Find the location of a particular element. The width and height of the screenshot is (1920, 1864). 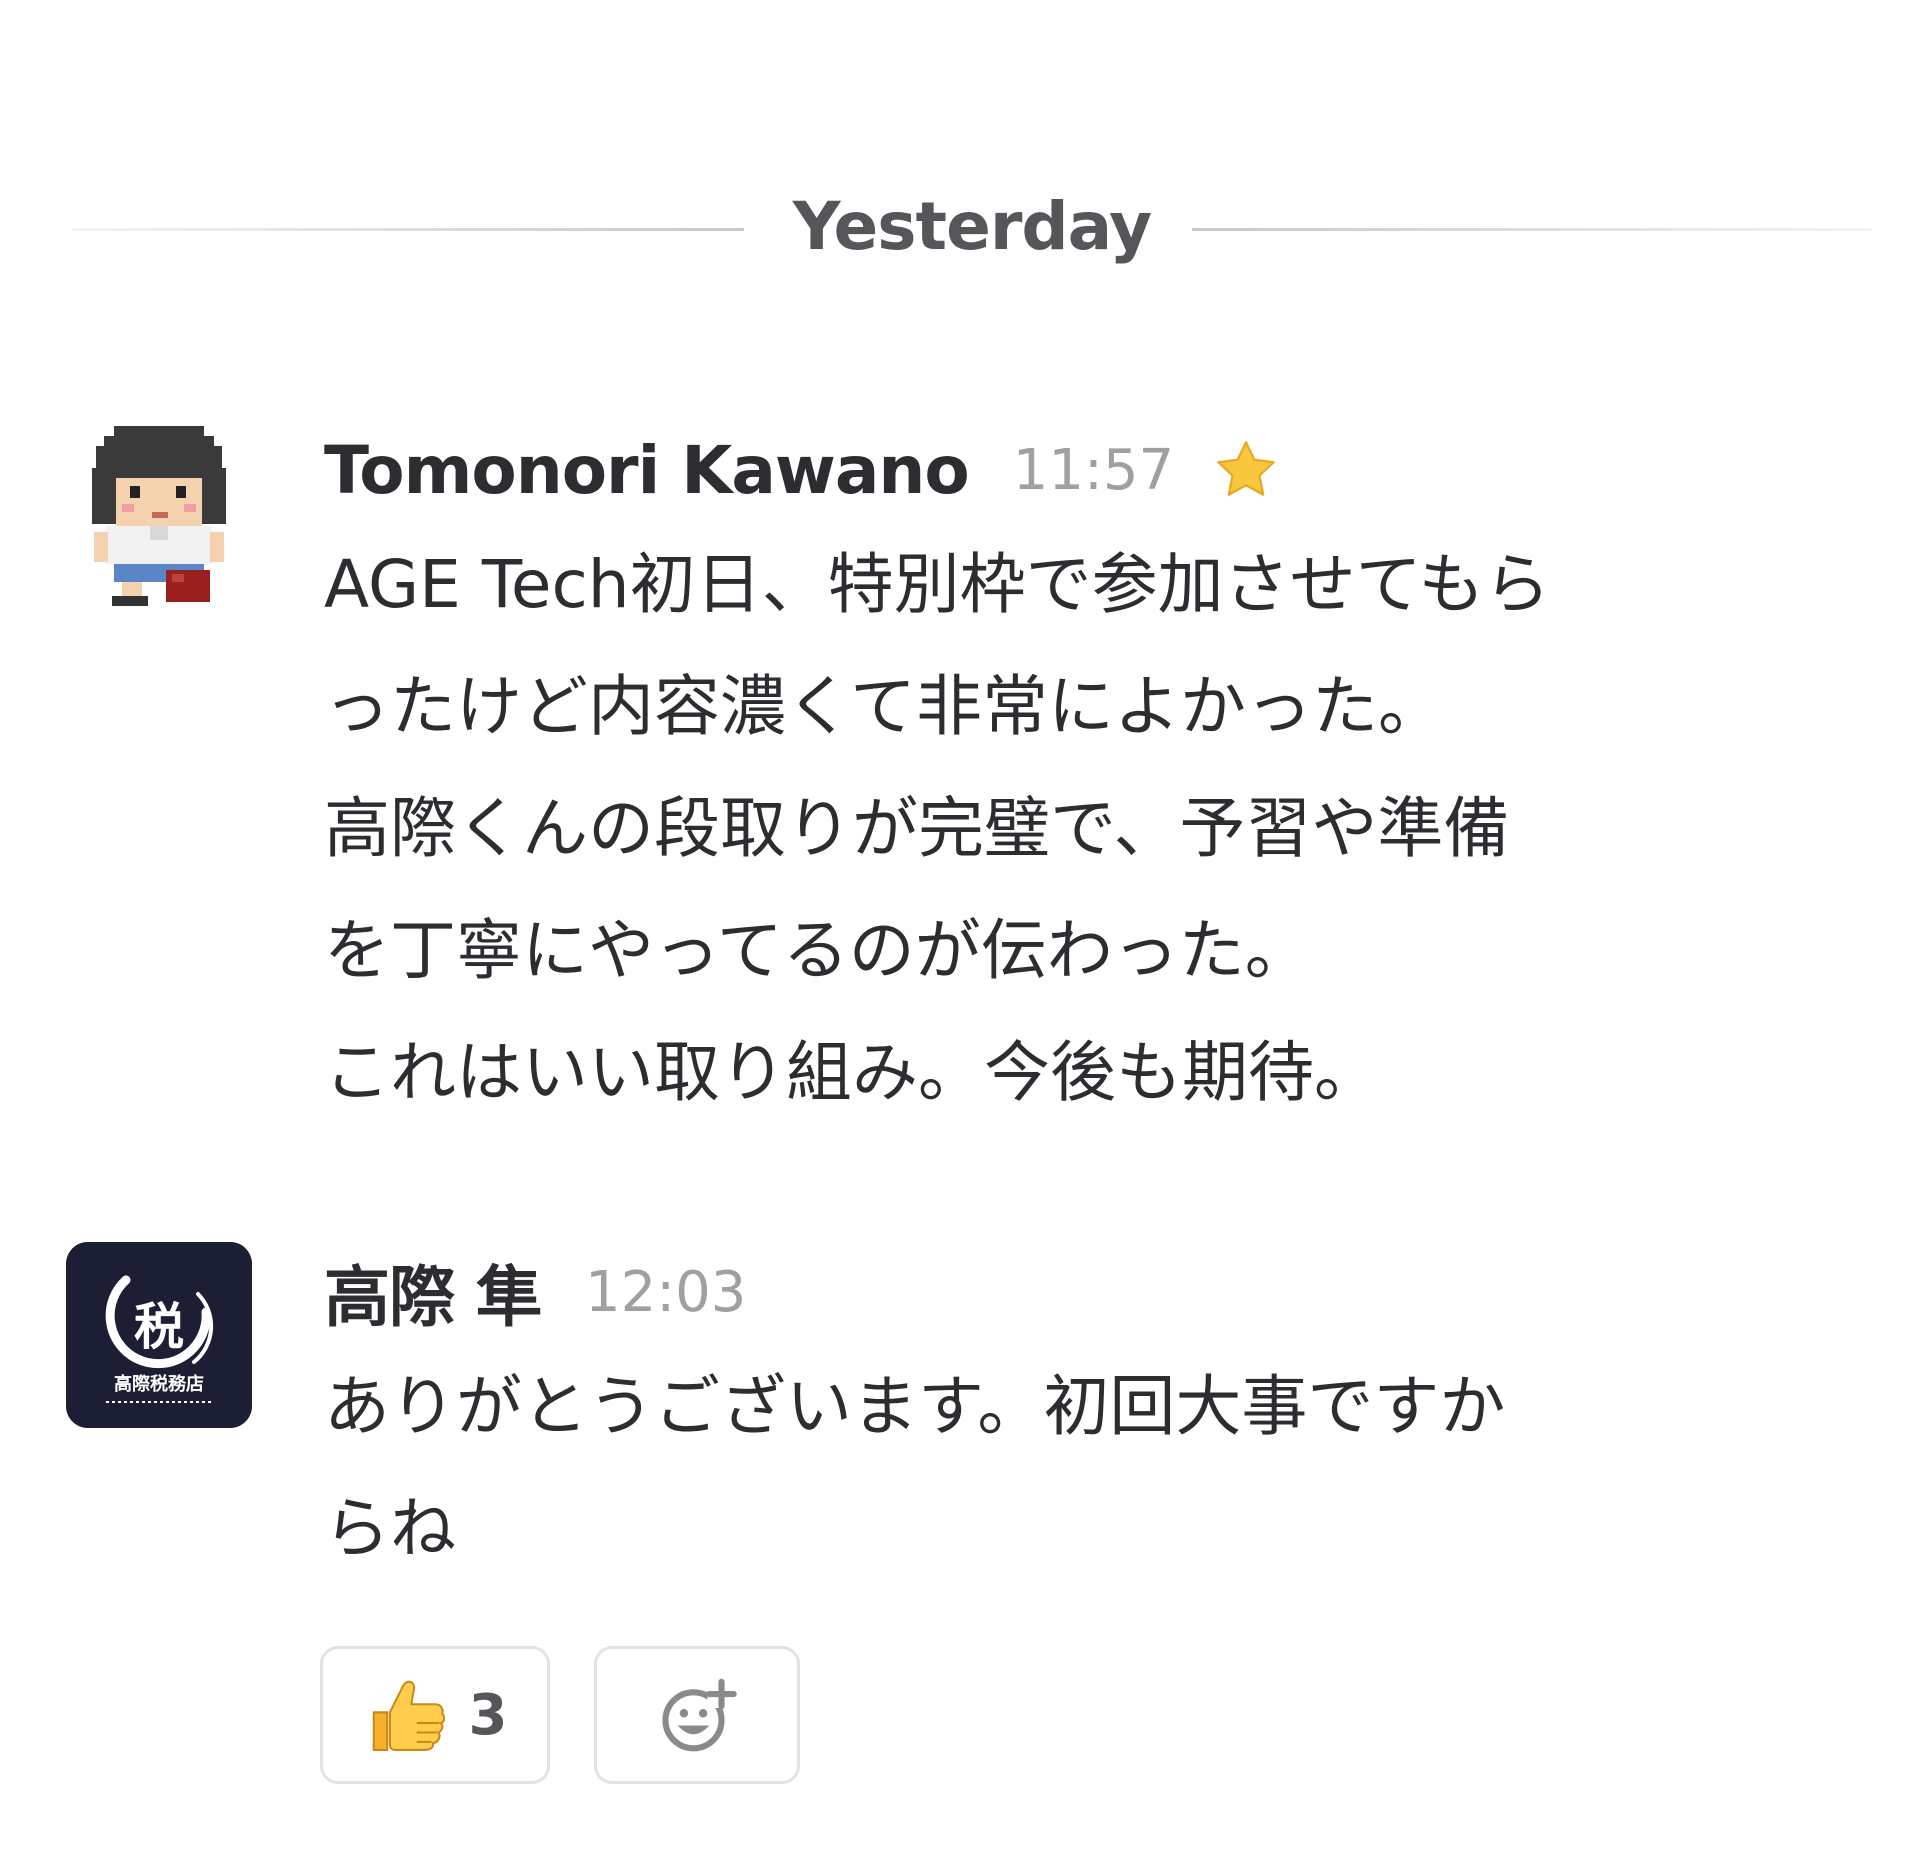

message-timestamp: 12:03 is located at coordinates (665, 1292).